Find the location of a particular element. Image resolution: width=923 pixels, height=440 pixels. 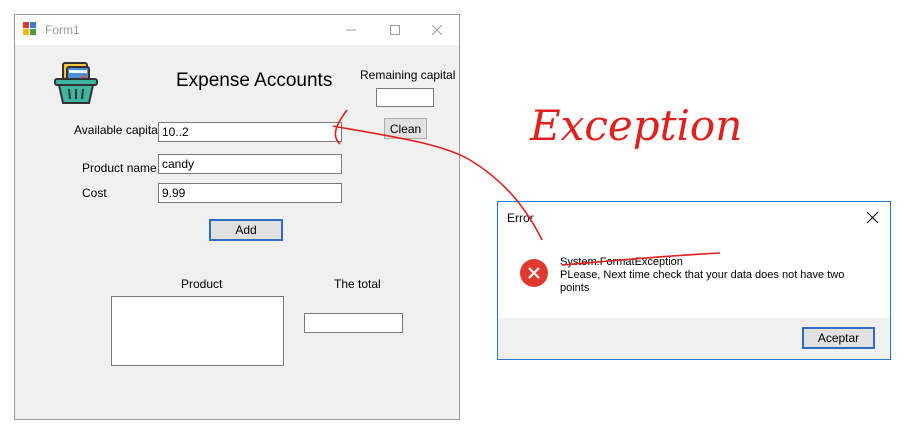

add-button: Add is located at coordinates (246, 230).